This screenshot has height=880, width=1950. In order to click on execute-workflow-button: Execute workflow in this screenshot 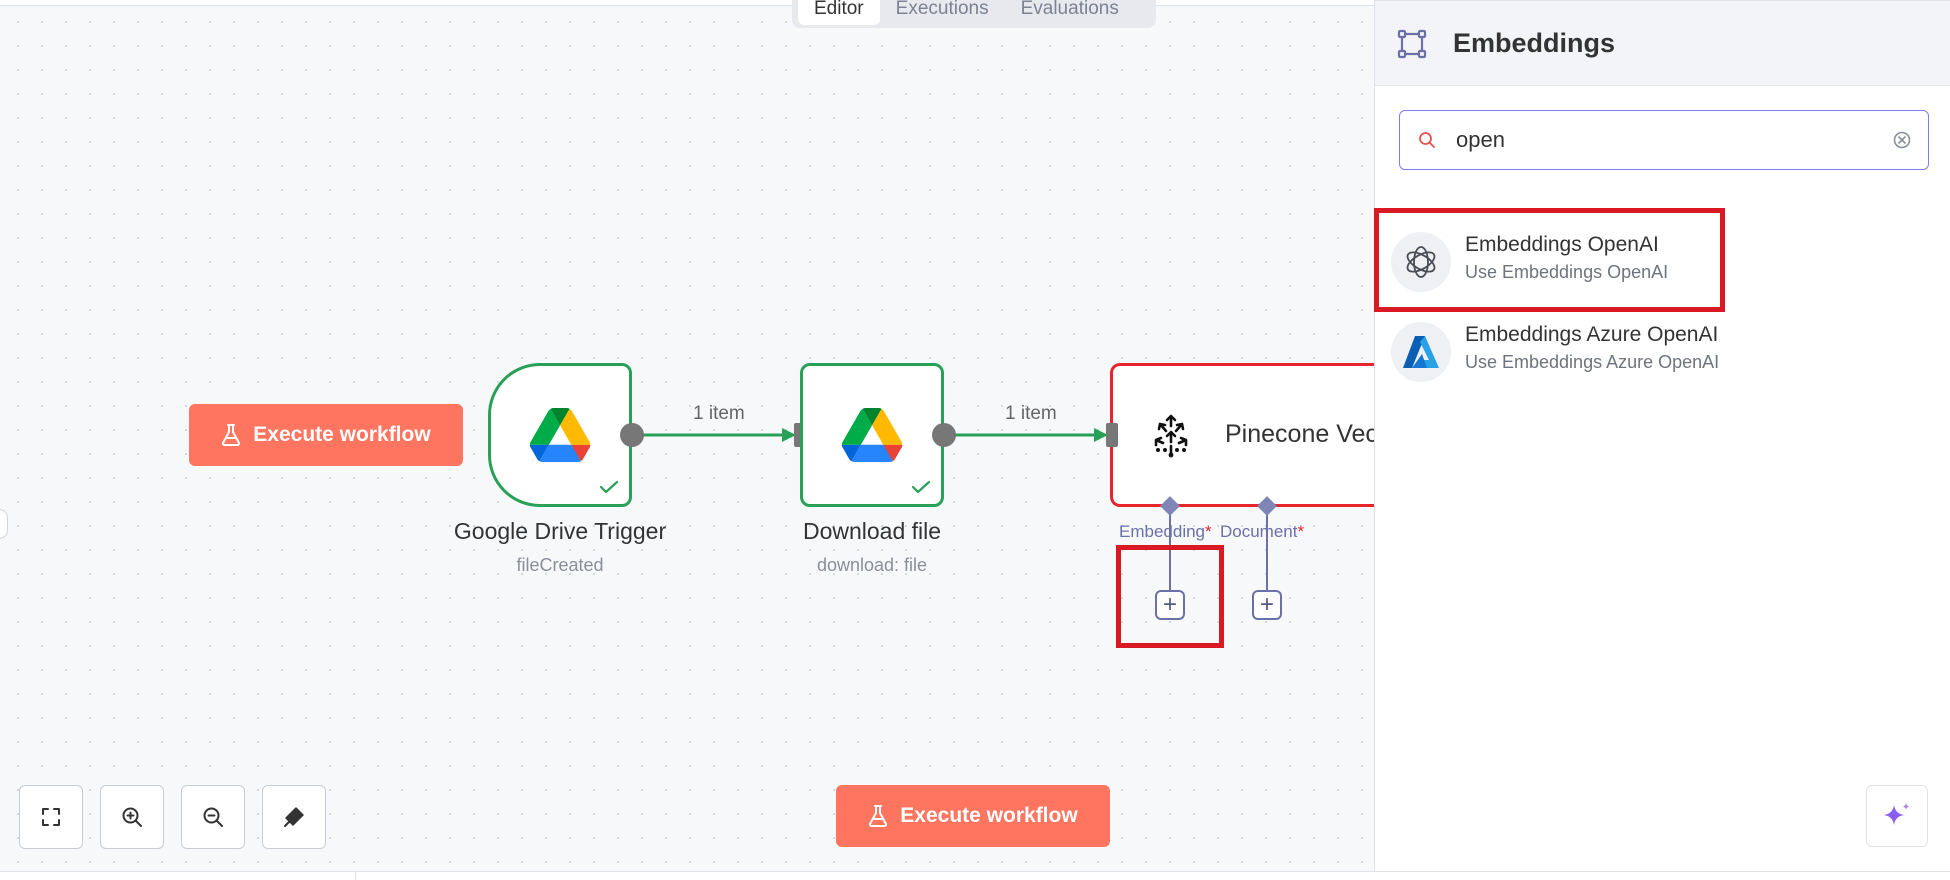, I will do `click(326, 435)`.